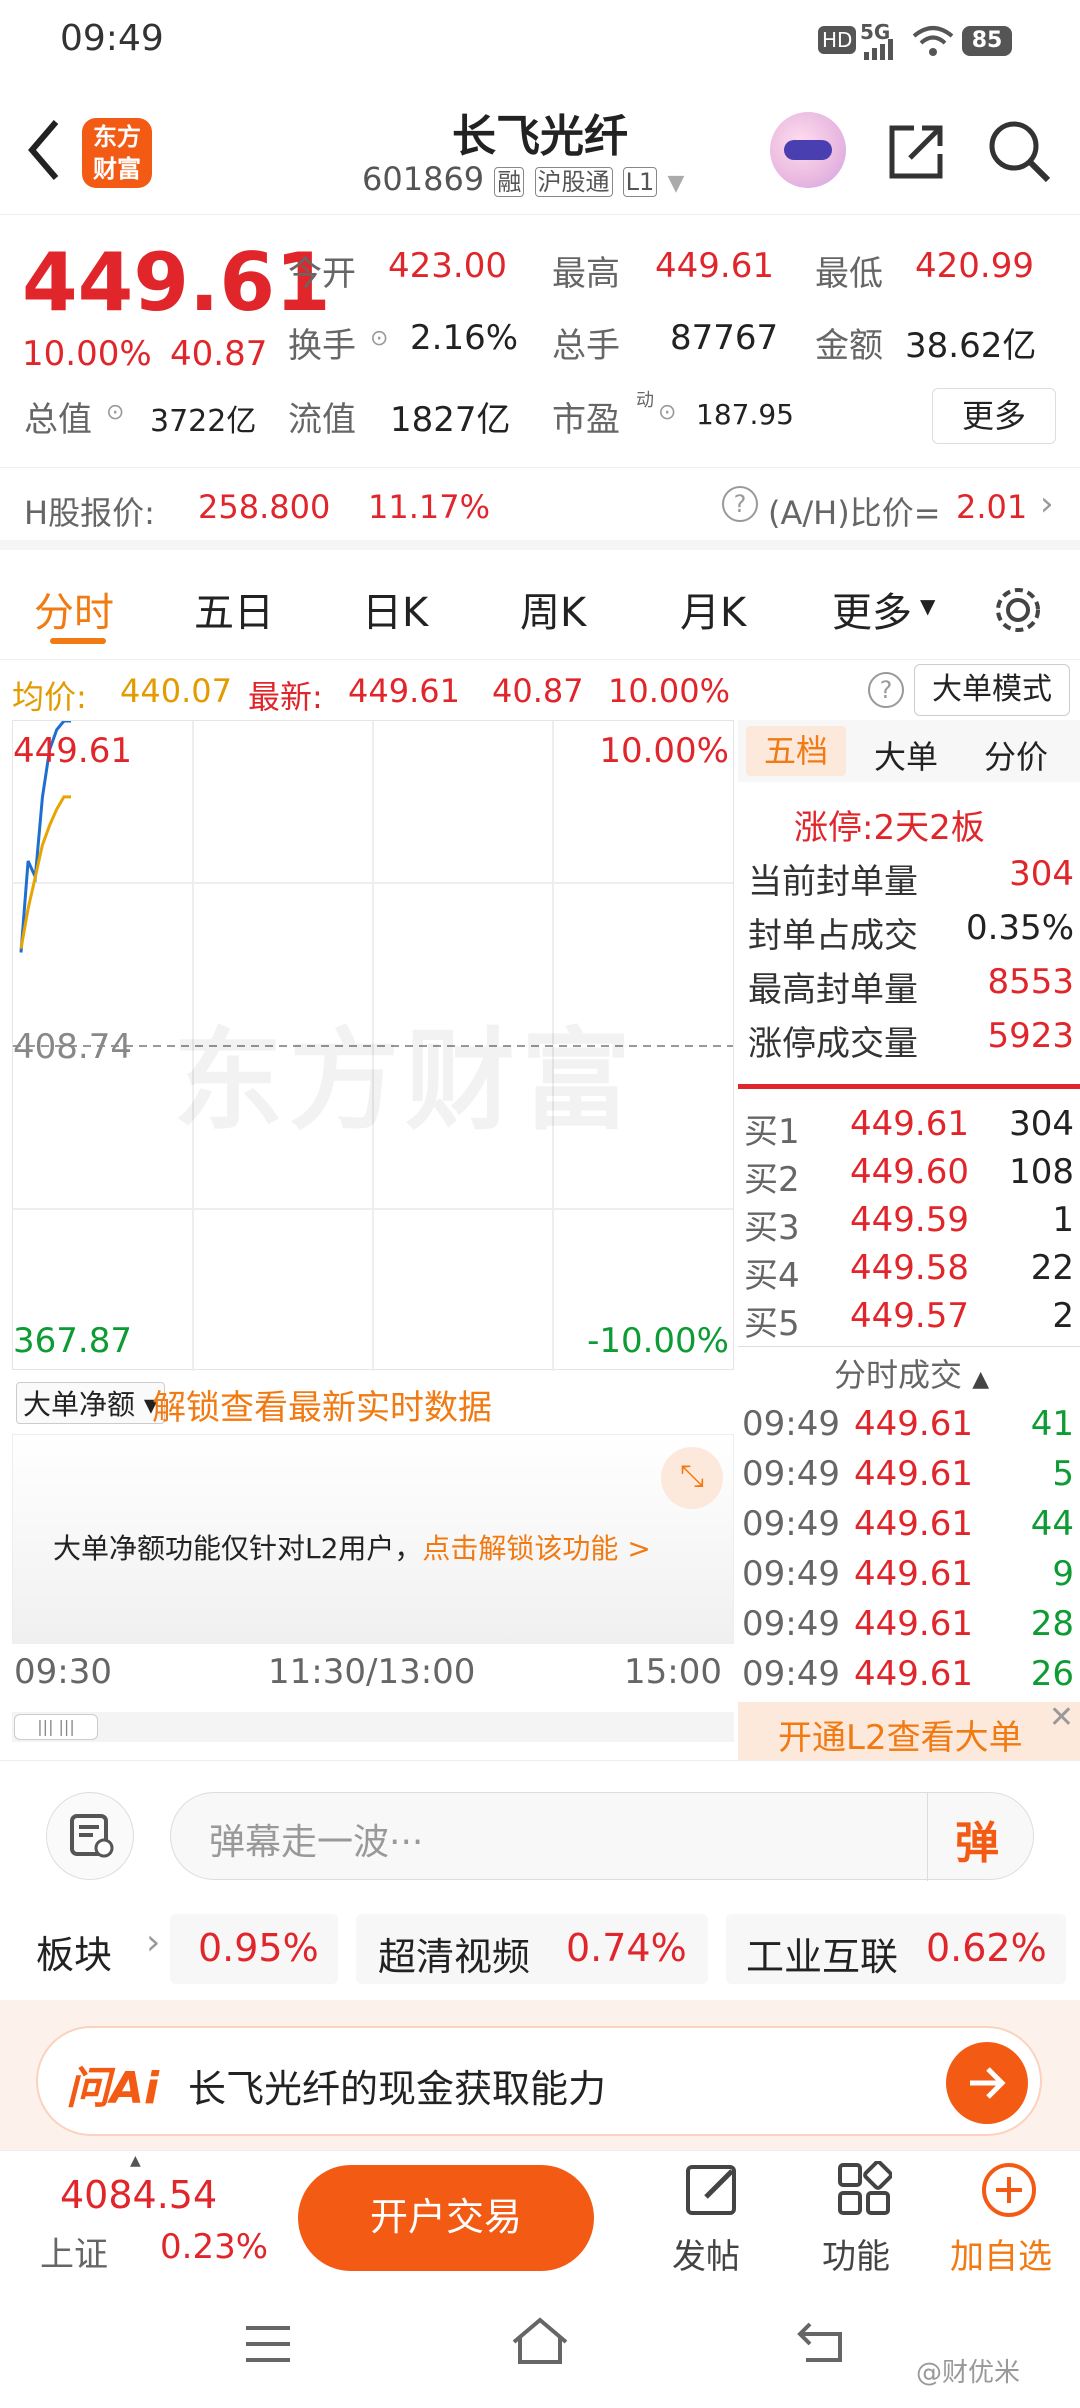 The width and height of the screenshot is (1080, 2408). Describe the element at coordinates (640, 182) in the screenshot. I see `level-tag: L1` at that location.